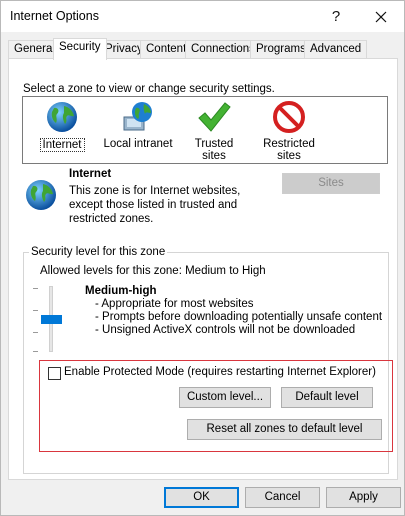  I want to click on zone-restricted-sites: Restricted sites, so click(289, 130).